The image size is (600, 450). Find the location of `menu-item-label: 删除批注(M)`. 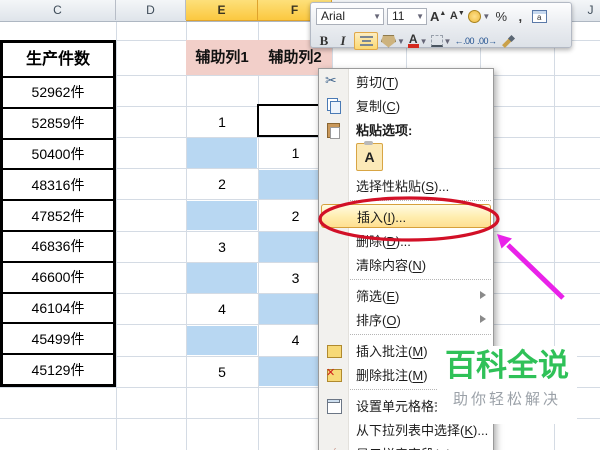

menu-item-label: 删除批注(M) is located at coordinates (392, 375).